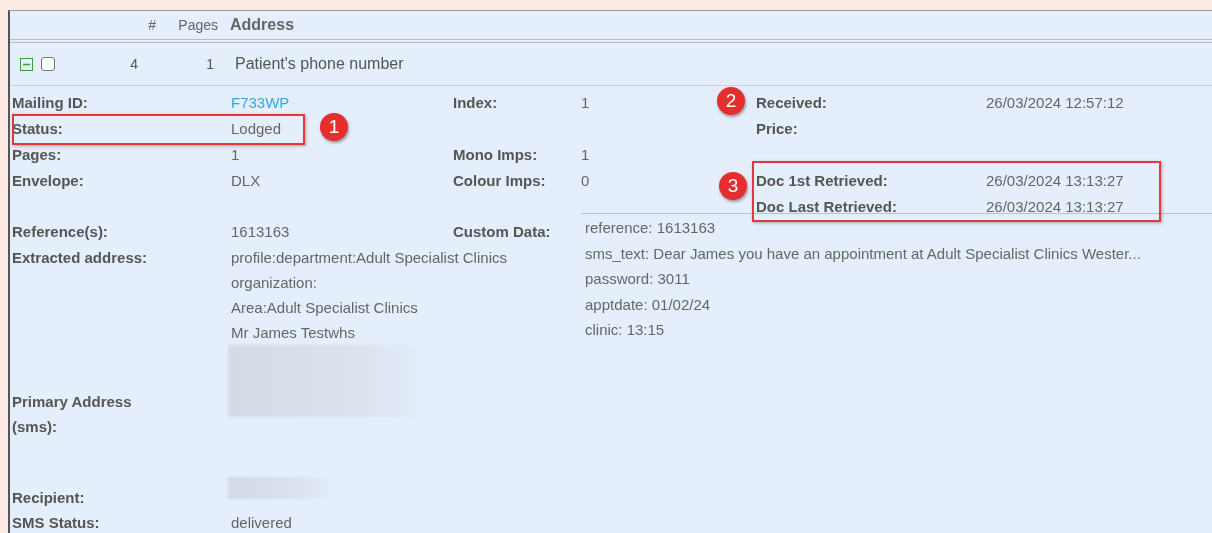  Describe the element at coordinates (648, 304) in the screenshot. I see `custom-data-line: apptdate: 01/02/24` at that location.